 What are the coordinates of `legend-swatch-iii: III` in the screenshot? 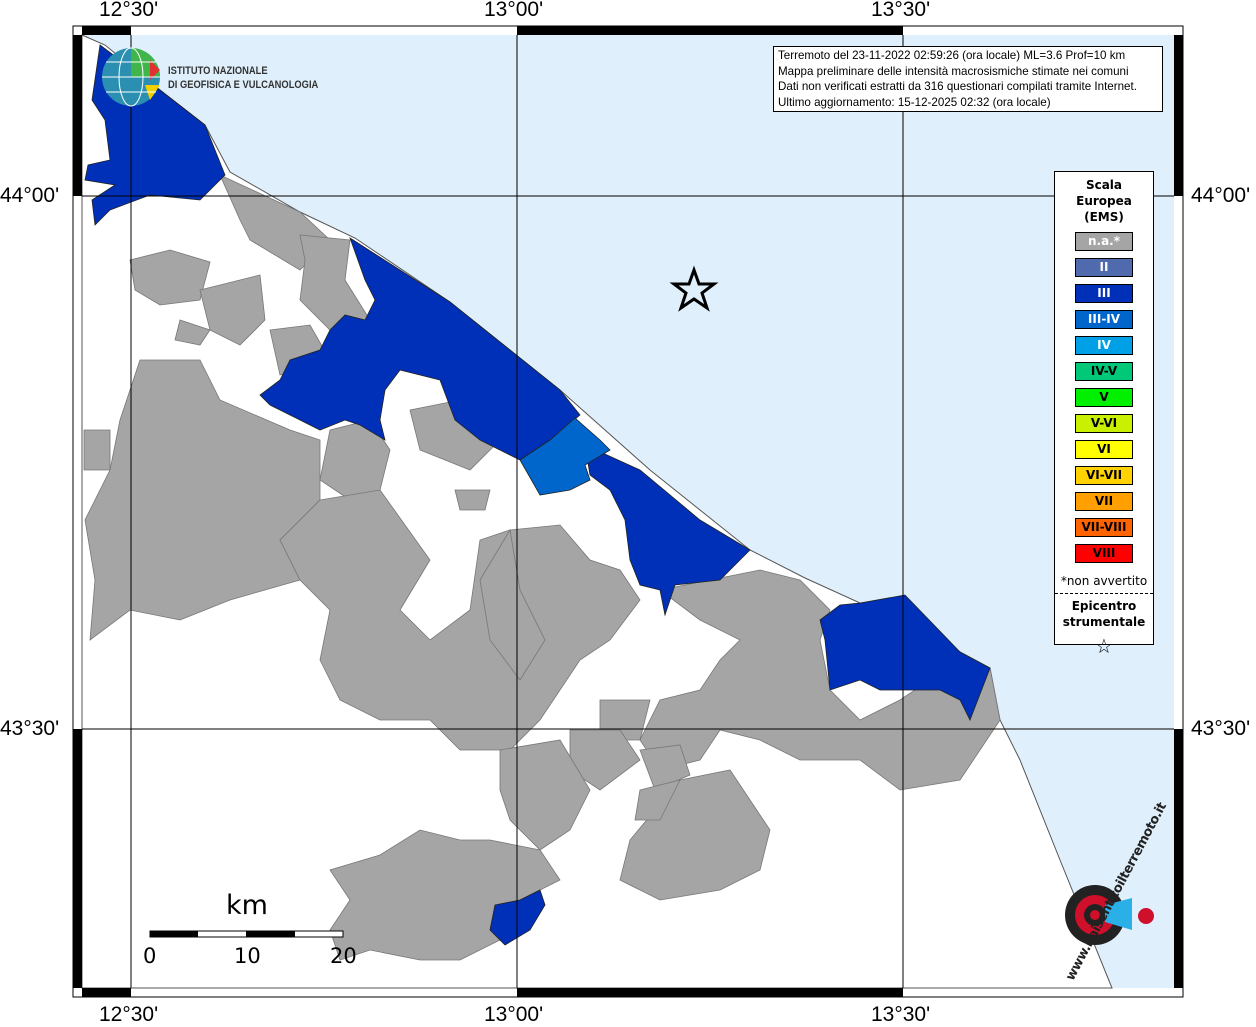 It's located at (1104, 293).